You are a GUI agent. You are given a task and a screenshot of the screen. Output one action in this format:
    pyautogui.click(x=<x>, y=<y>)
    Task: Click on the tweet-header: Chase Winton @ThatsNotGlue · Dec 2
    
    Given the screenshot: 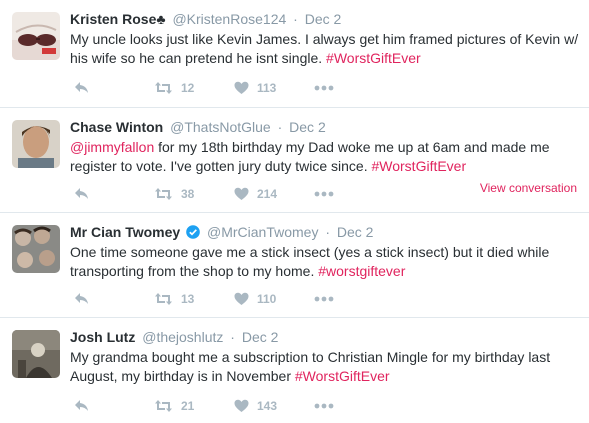 What is the action you would take?
    pyautogui.click(x=325, y=127)
    